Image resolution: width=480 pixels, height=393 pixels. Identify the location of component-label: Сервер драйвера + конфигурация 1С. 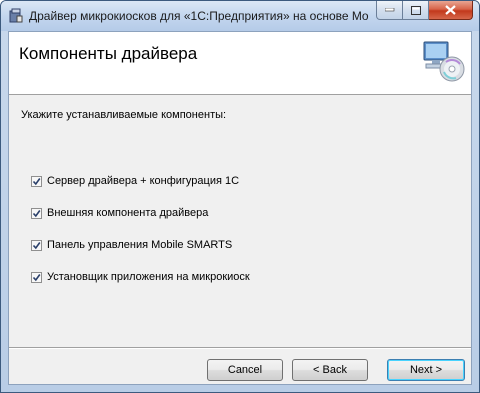
(143, 181).